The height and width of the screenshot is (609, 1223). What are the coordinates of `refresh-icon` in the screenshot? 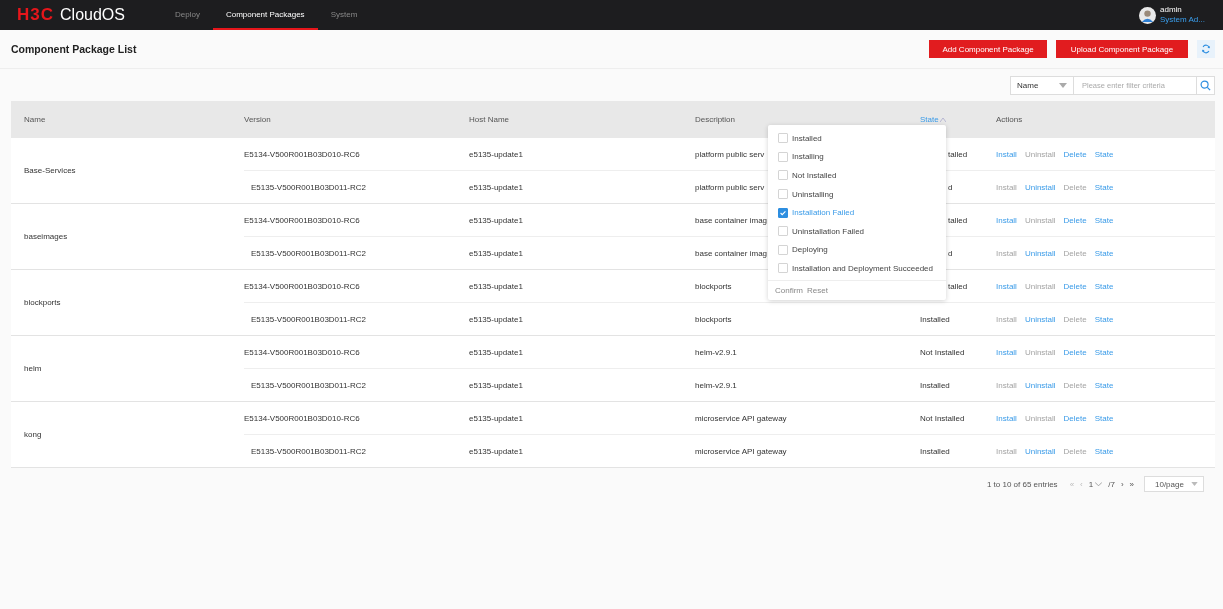 It's located at (1206, 49).